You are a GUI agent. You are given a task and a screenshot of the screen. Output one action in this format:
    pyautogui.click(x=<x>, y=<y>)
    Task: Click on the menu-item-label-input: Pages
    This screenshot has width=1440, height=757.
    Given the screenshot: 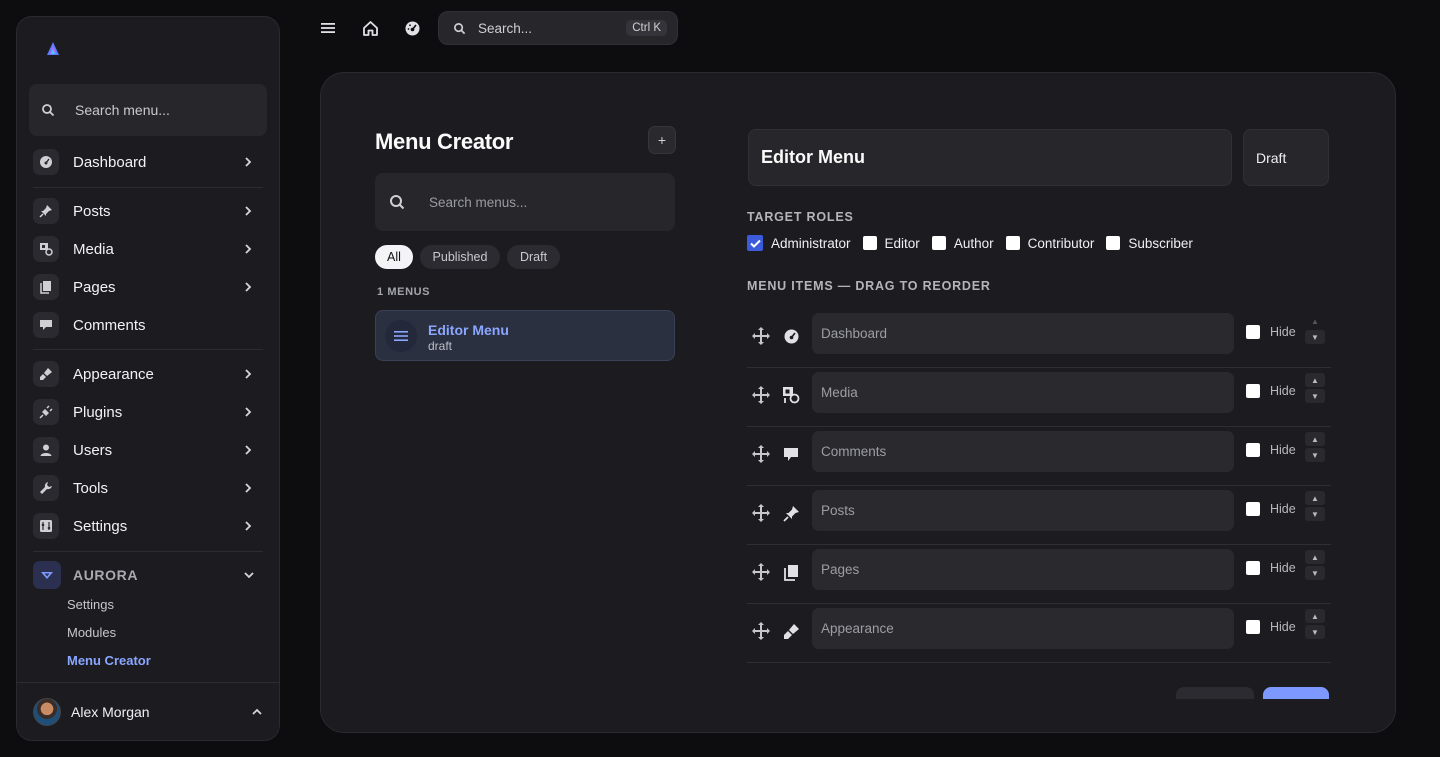 What is the action you would take?
    pyautogui.click(x=1023, y=569)
    